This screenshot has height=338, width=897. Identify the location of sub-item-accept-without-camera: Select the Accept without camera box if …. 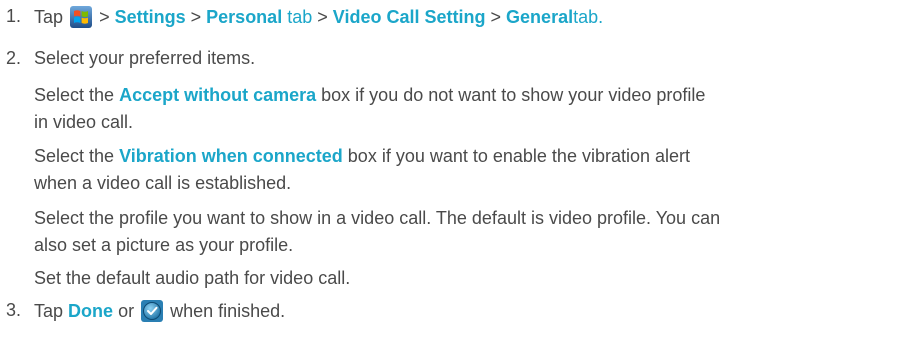
(379, 109).